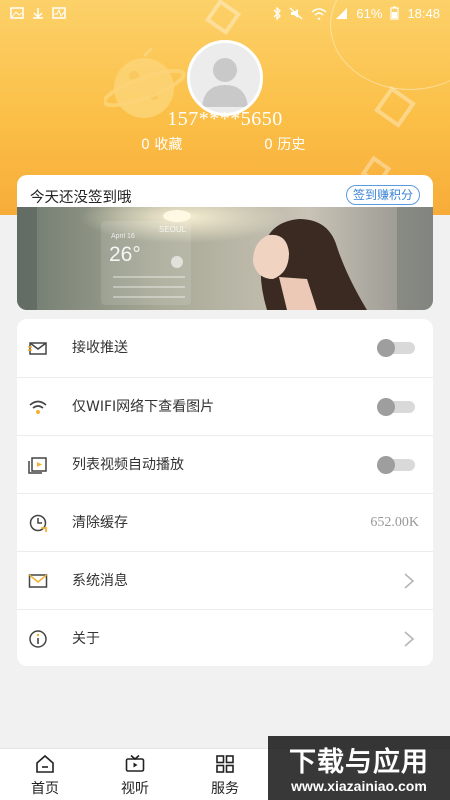  Describe the element at coordinates (173, 229) in the screenshot. I see `weather-city: SEOUL` at that location.